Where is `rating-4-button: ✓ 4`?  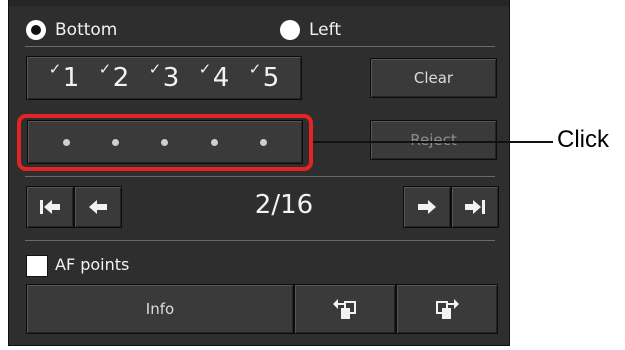 rating-4-button: ✓ 4 is located at coordinates (214, 76).